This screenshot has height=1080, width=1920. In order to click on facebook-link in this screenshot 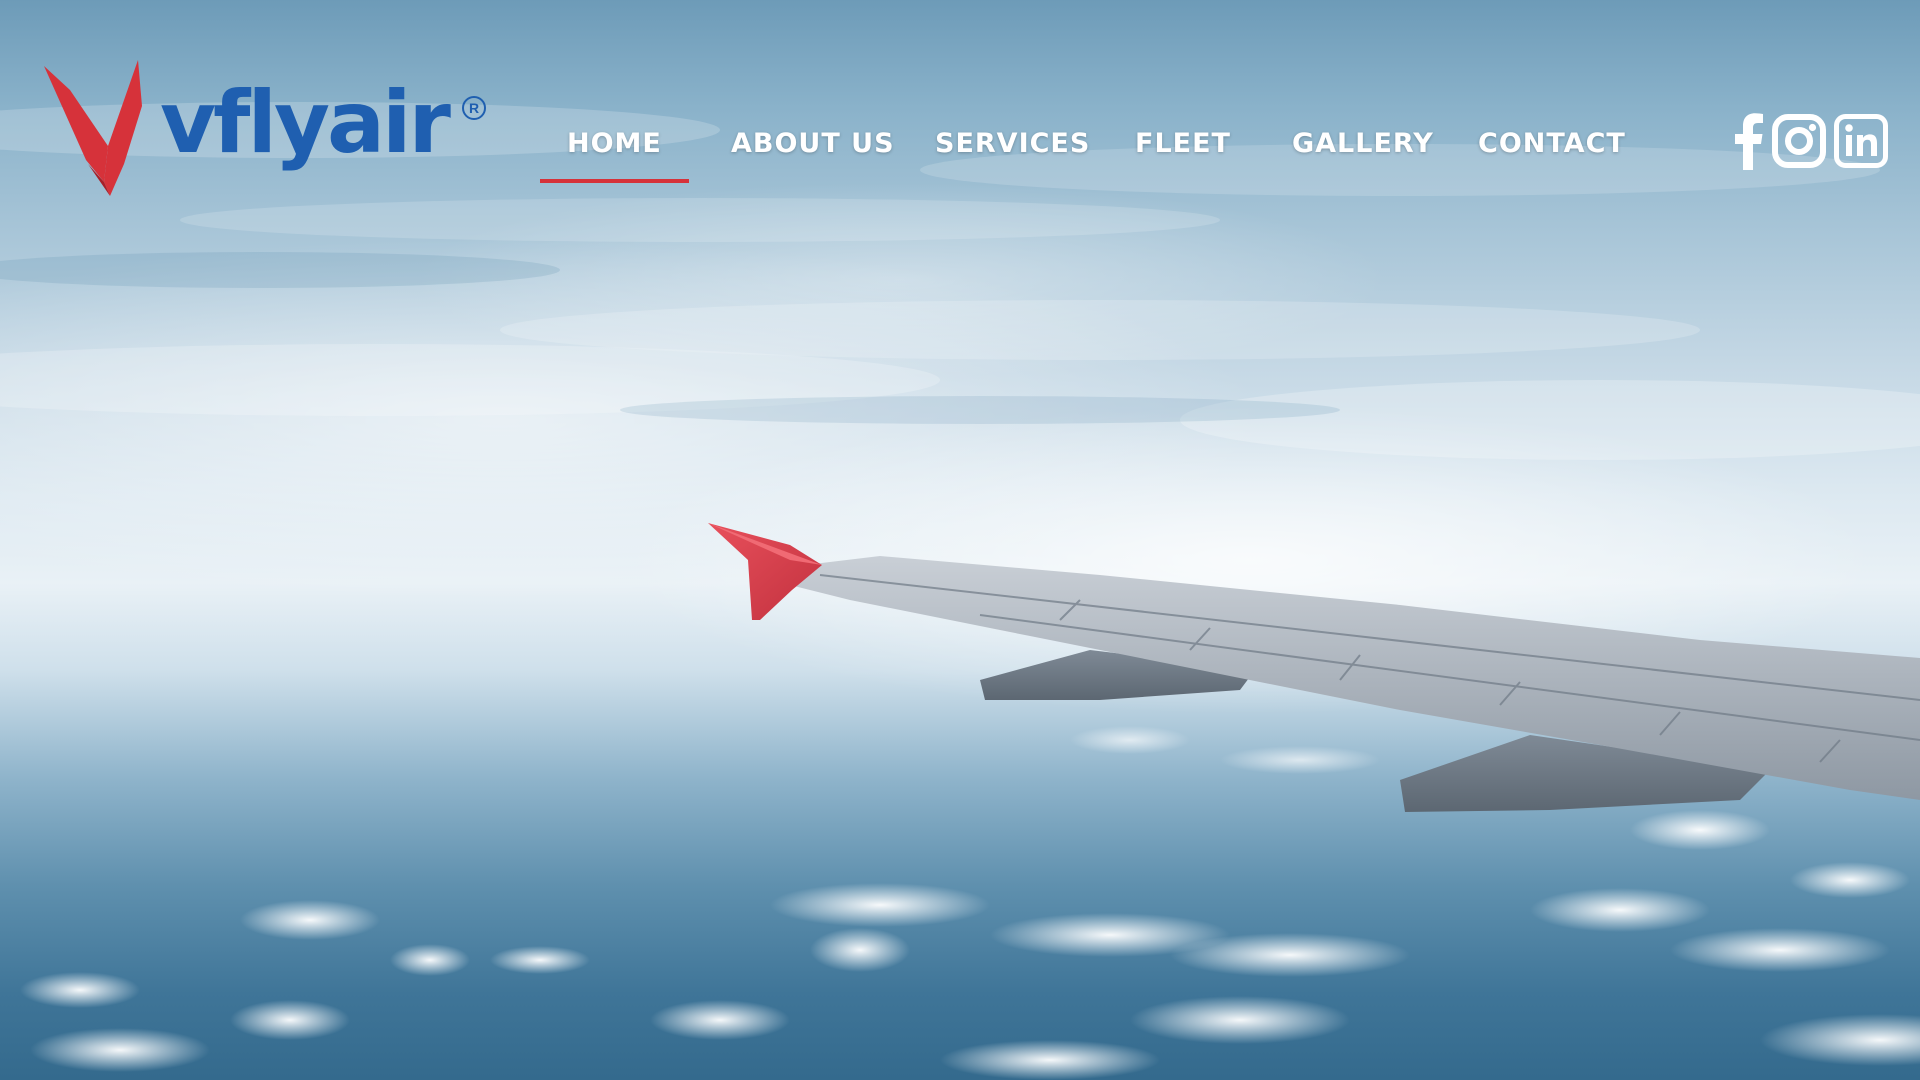, I will do `click(1749, 141)`.